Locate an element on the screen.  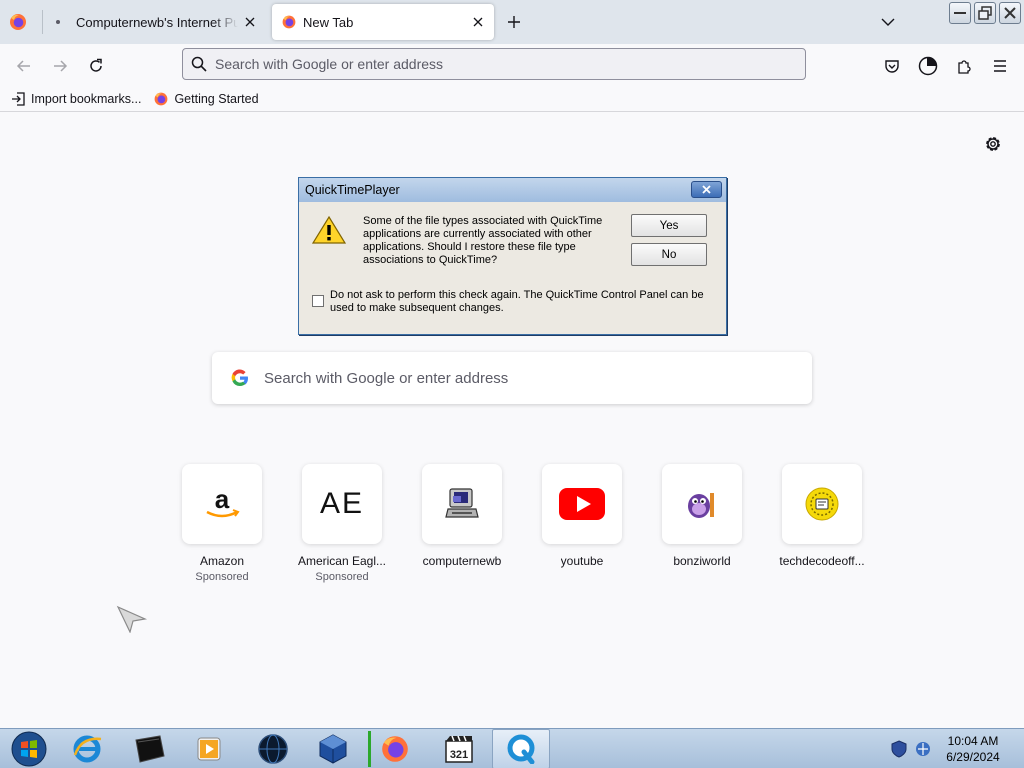
restore-button is located at coordinates (985, 13).